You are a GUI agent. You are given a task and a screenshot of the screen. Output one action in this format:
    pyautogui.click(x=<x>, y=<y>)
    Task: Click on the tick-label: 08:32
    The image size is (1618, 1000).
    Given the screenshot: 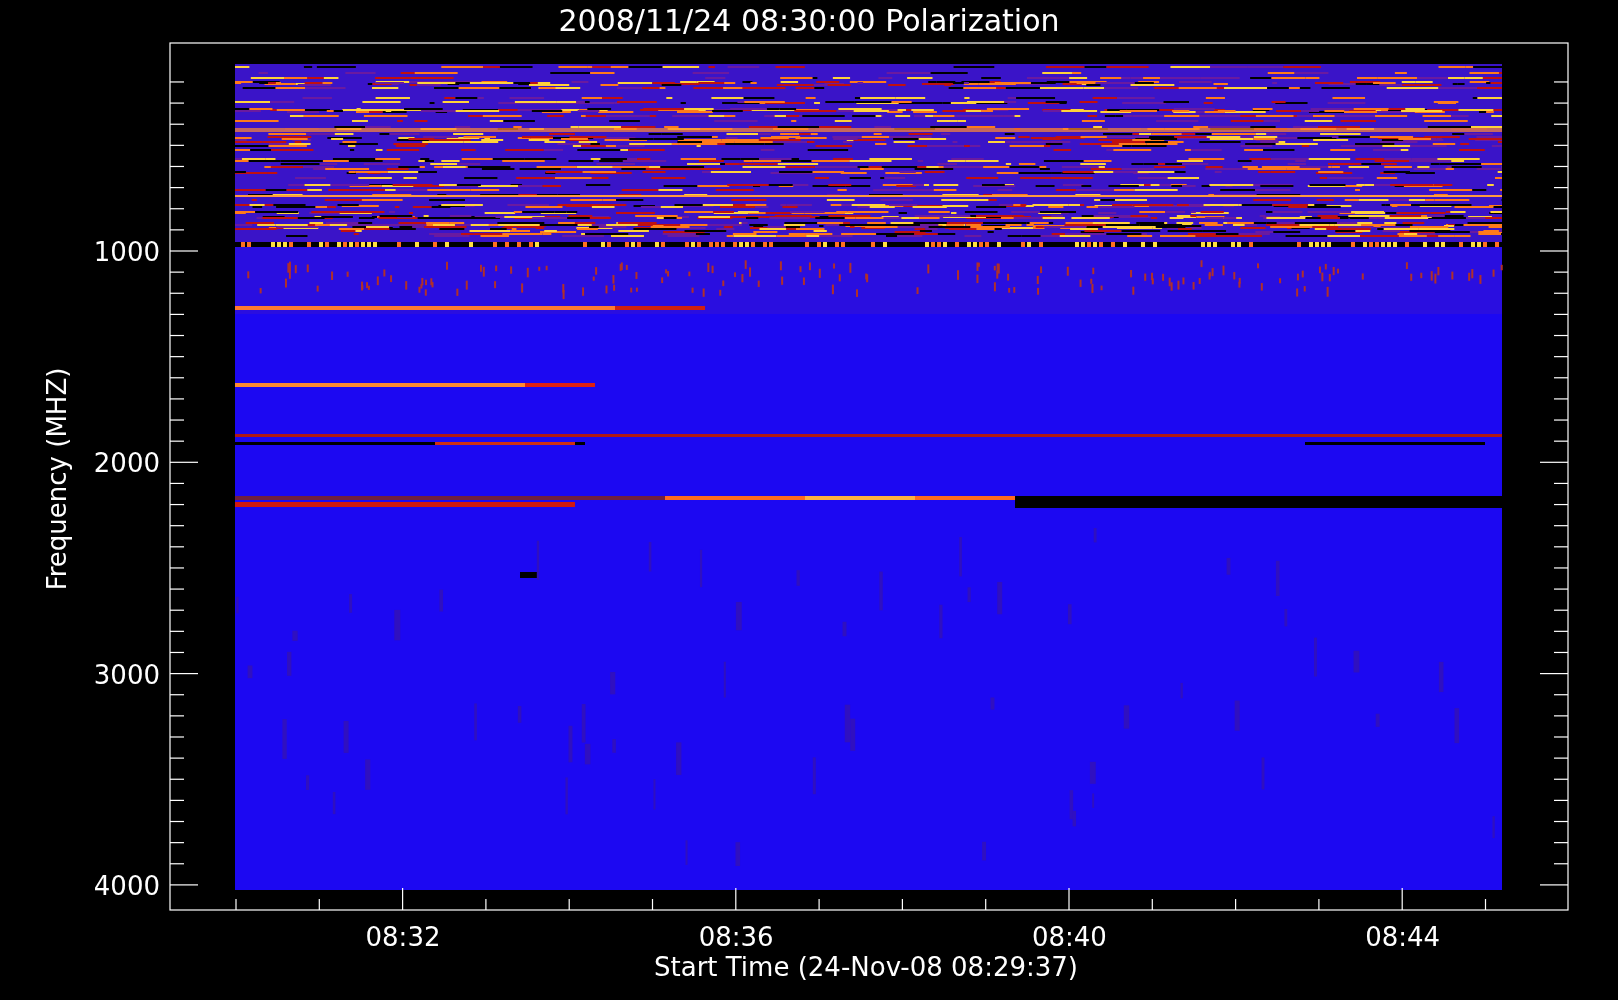 What is the action you would take?
    pyautogui.click(x=403, y=937)
    